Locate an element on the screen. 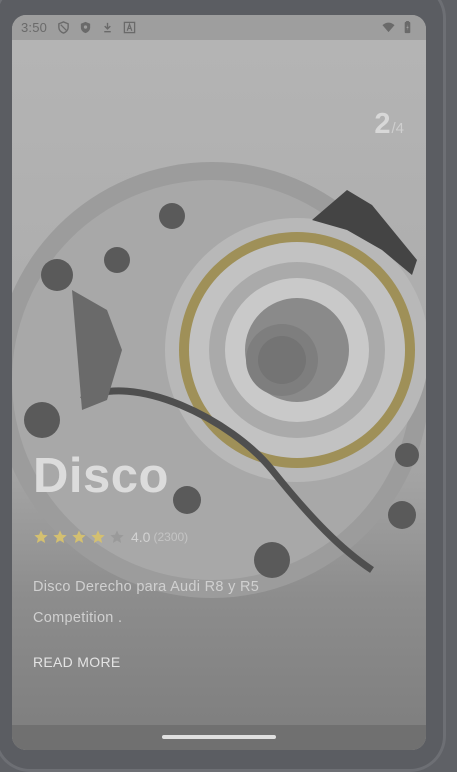 The image size is (457, 772). shield-filled-icon is located at coordinates (85, 27).